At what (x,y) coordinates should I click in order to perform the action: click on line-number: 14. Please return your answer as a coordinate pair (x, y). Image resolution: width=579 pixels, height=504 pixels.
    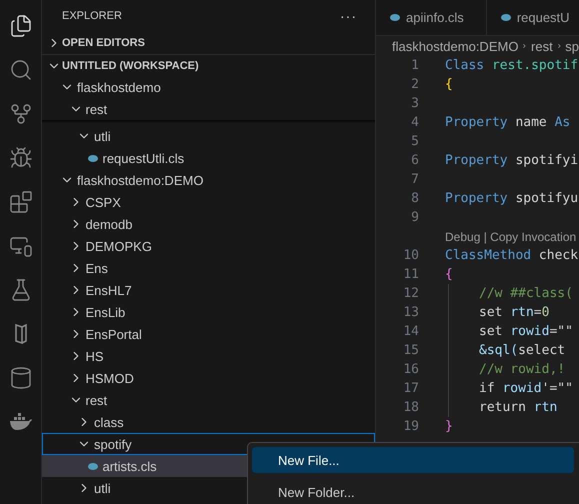
    Looking at the image, I should click on (410, 331).